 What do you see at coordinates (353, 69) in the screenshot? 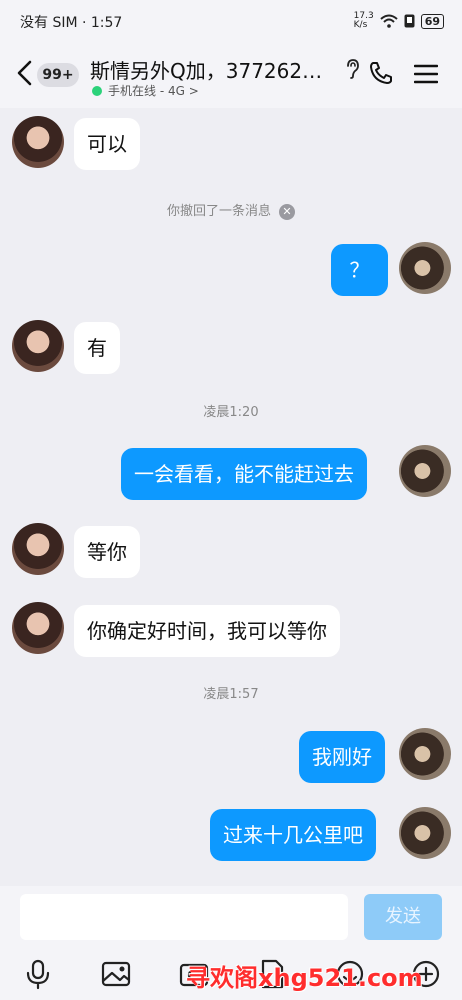
I see `ear-icon` at bounding box center [353, 69].